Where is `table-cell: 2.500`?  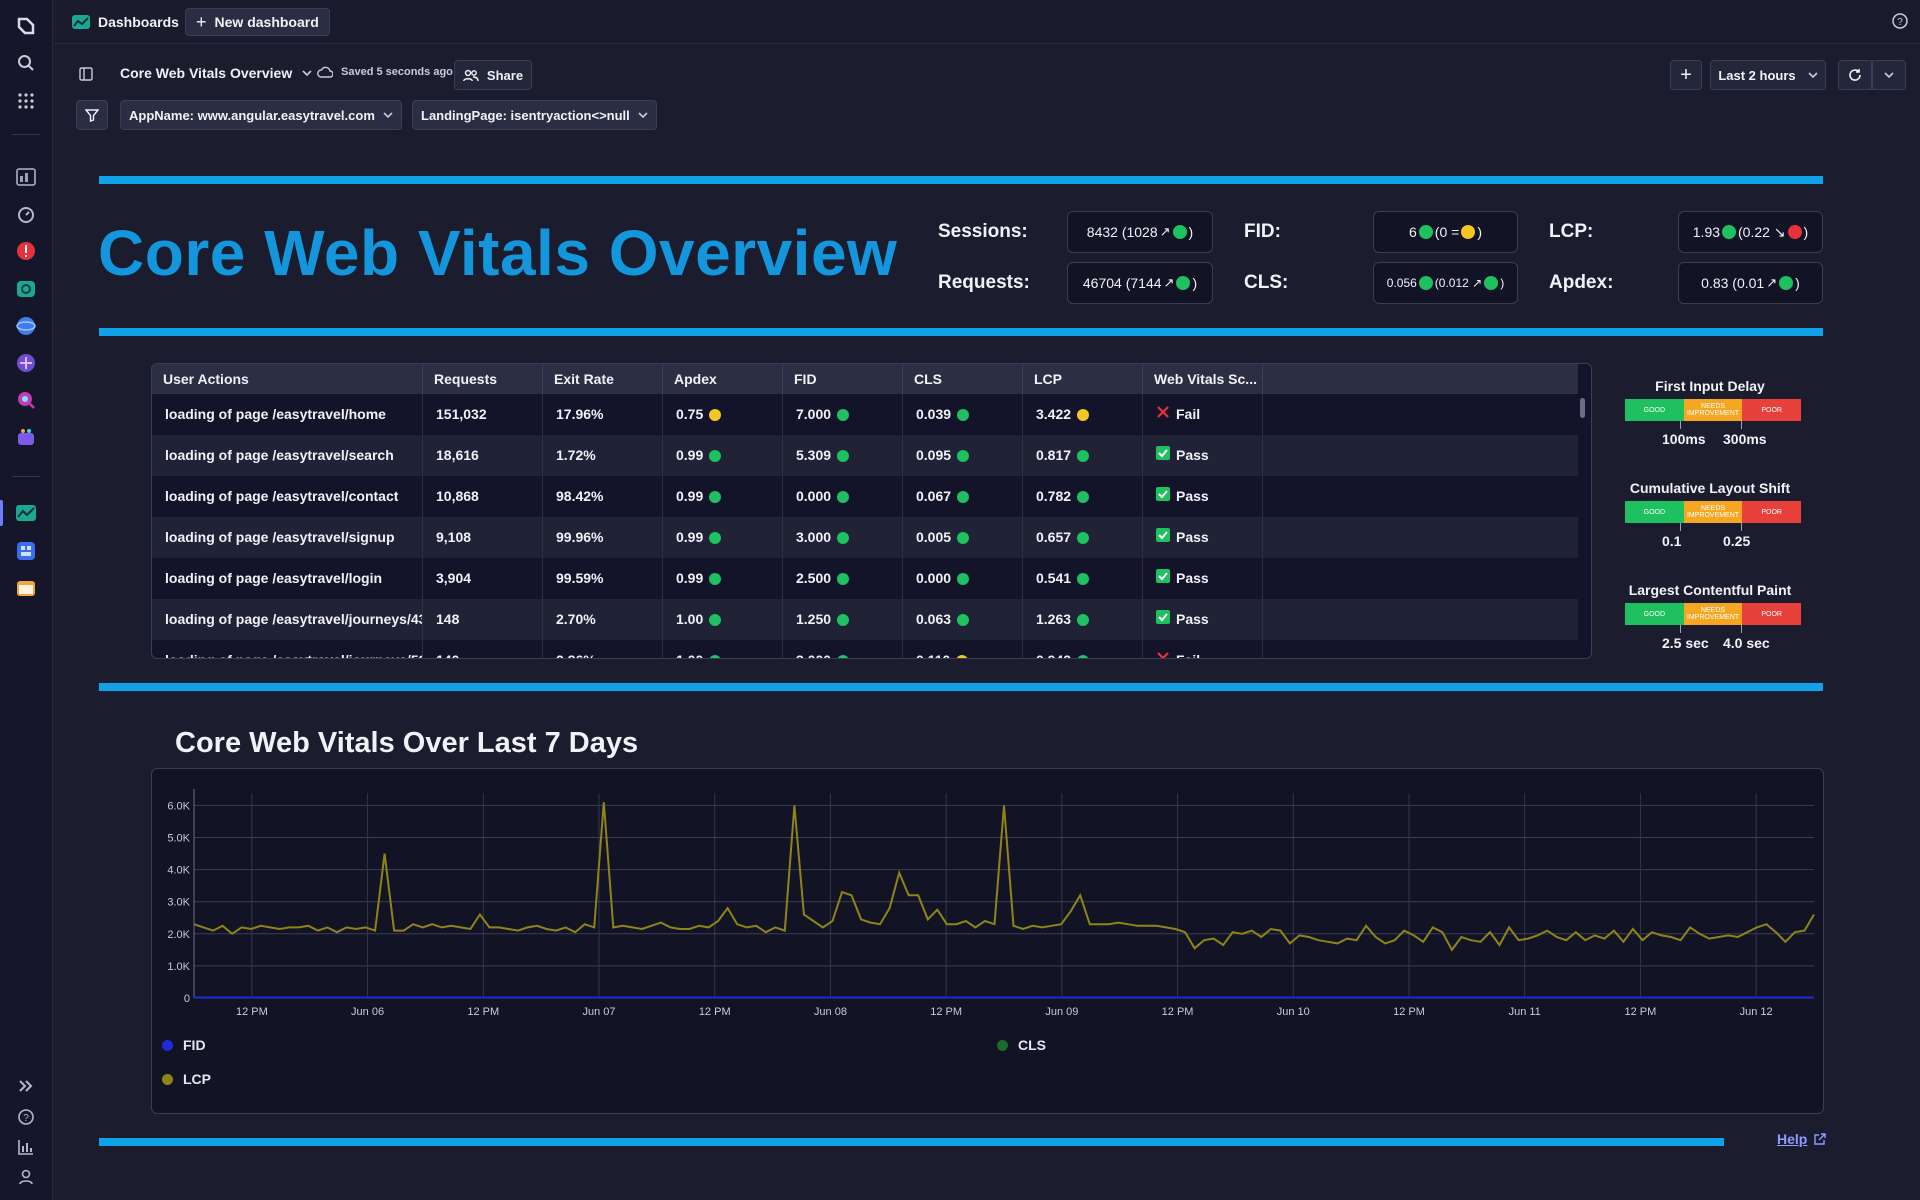 table-cell: 2.500 is located at coordinates (843, 578).